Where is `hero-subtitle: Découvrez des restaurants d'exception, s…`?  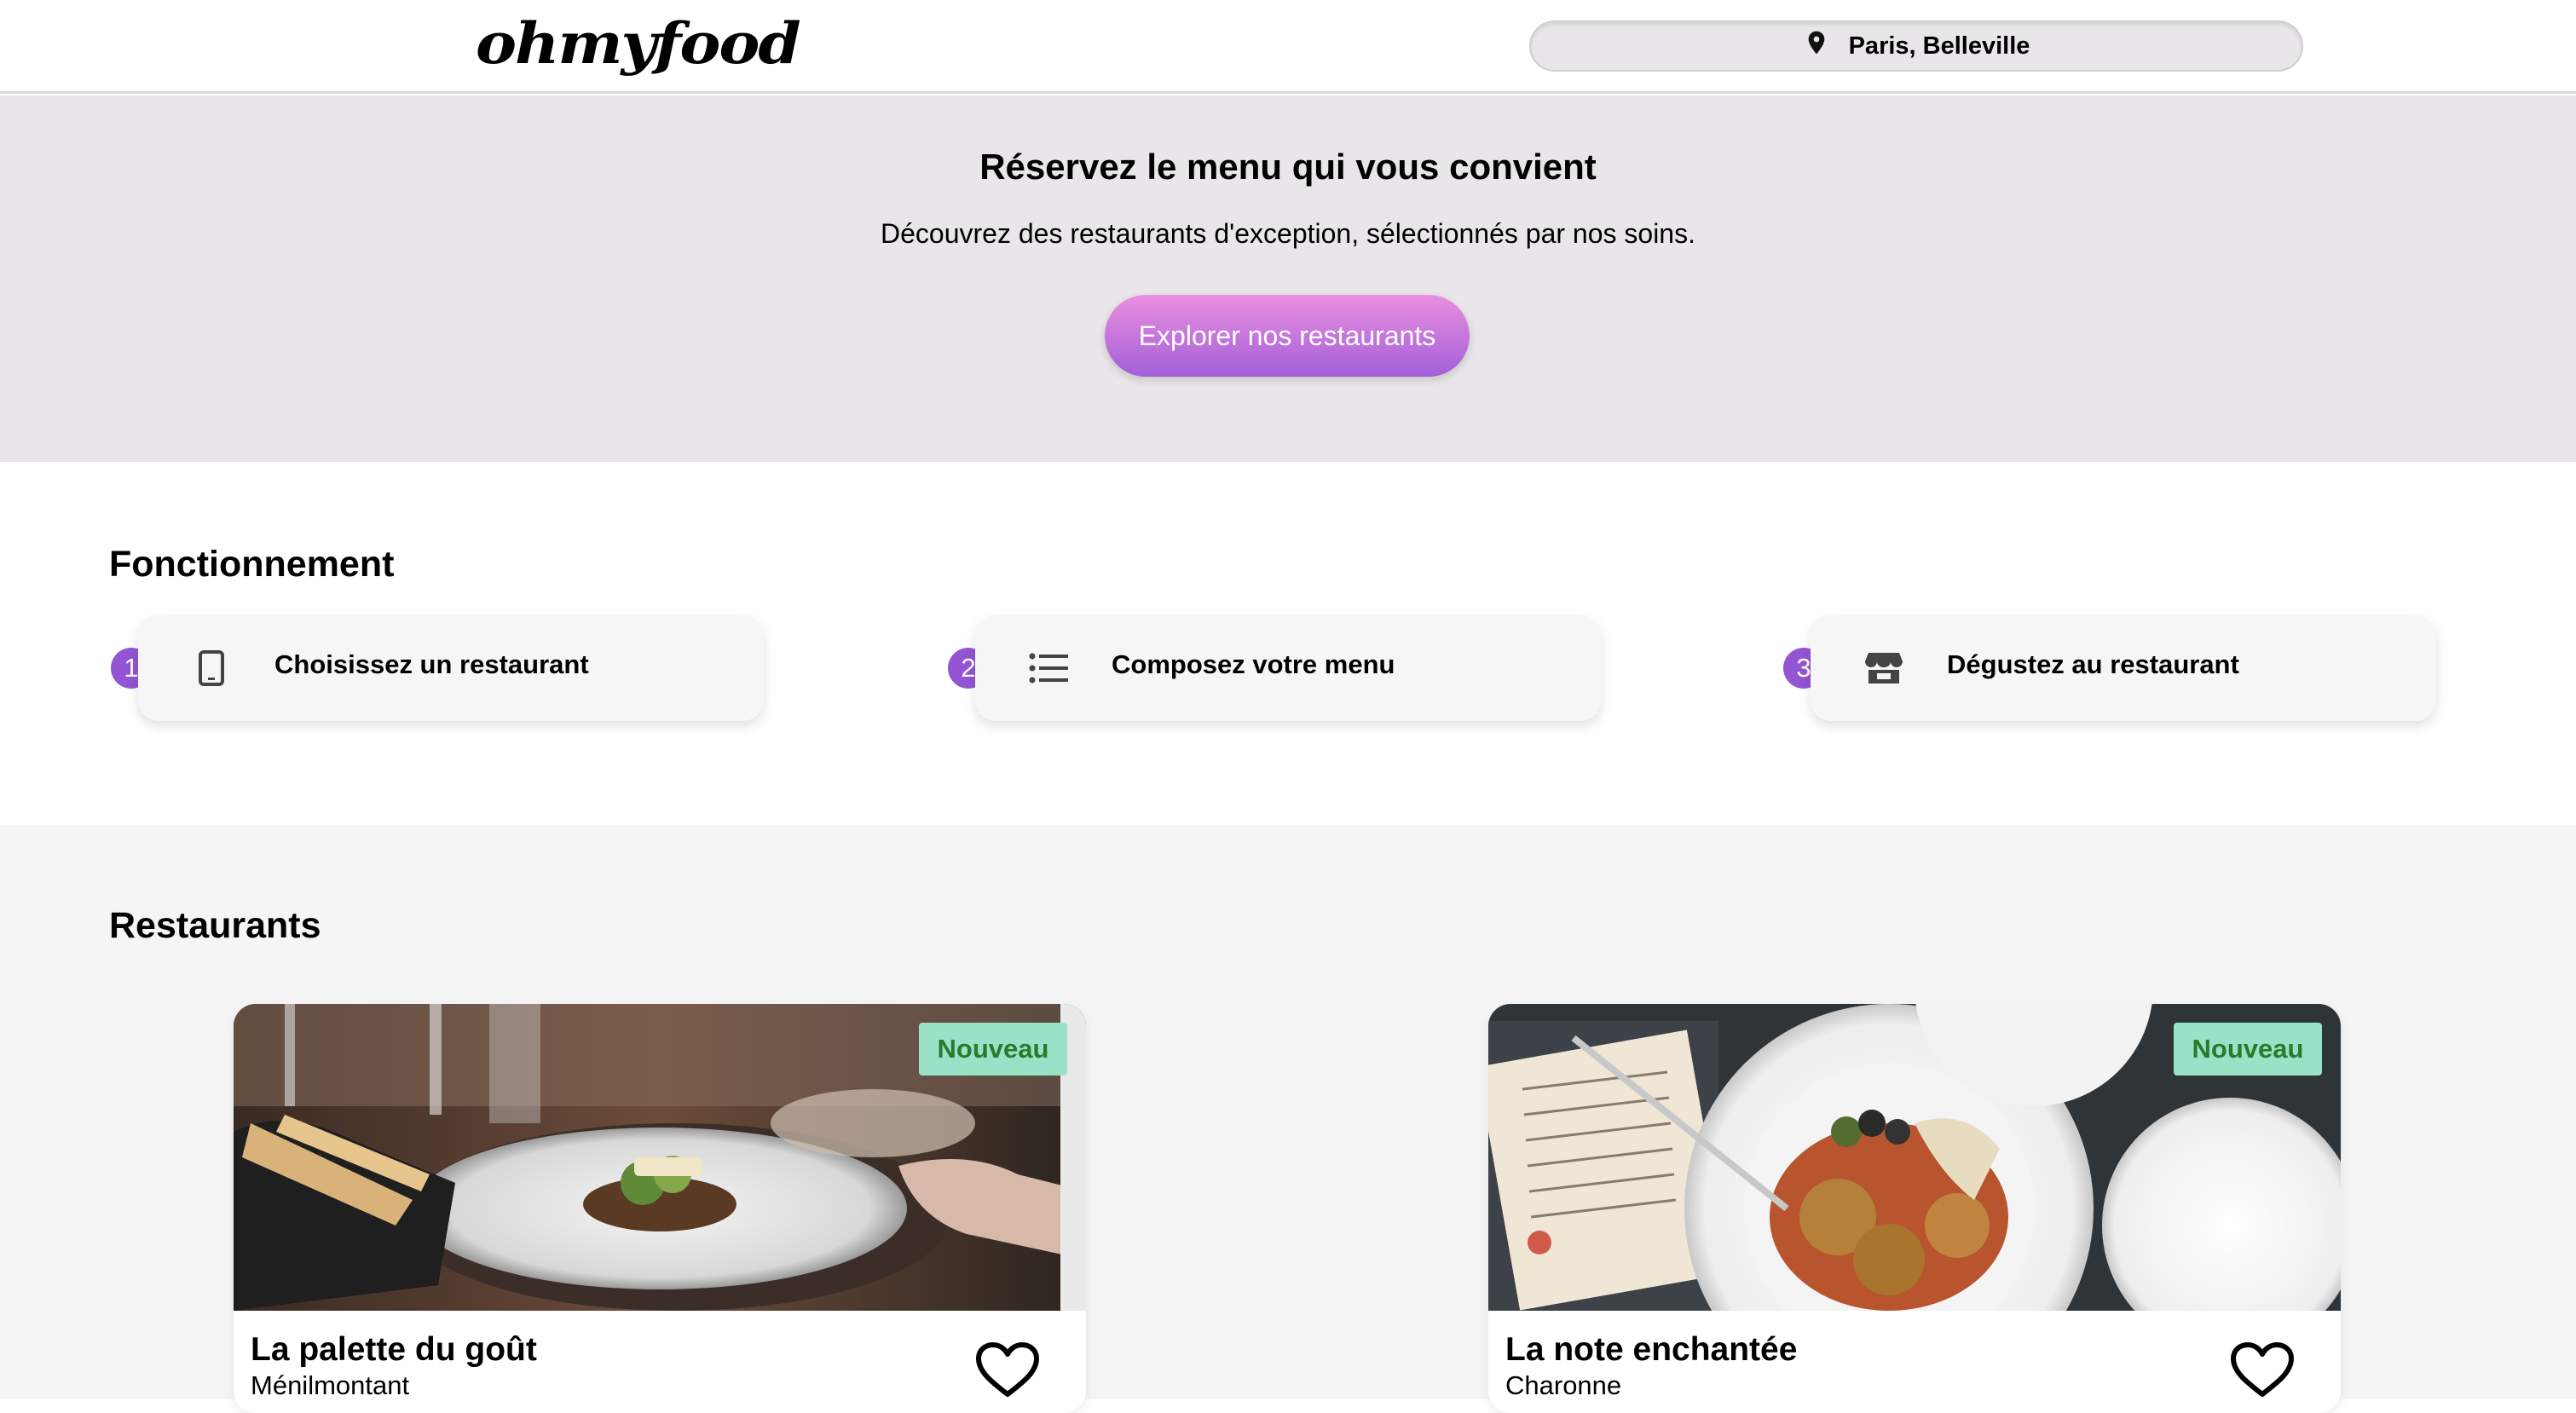 hero-subtitle: Découvrez des restaurants d'exception, s… is located at coordinates (1288, 233).